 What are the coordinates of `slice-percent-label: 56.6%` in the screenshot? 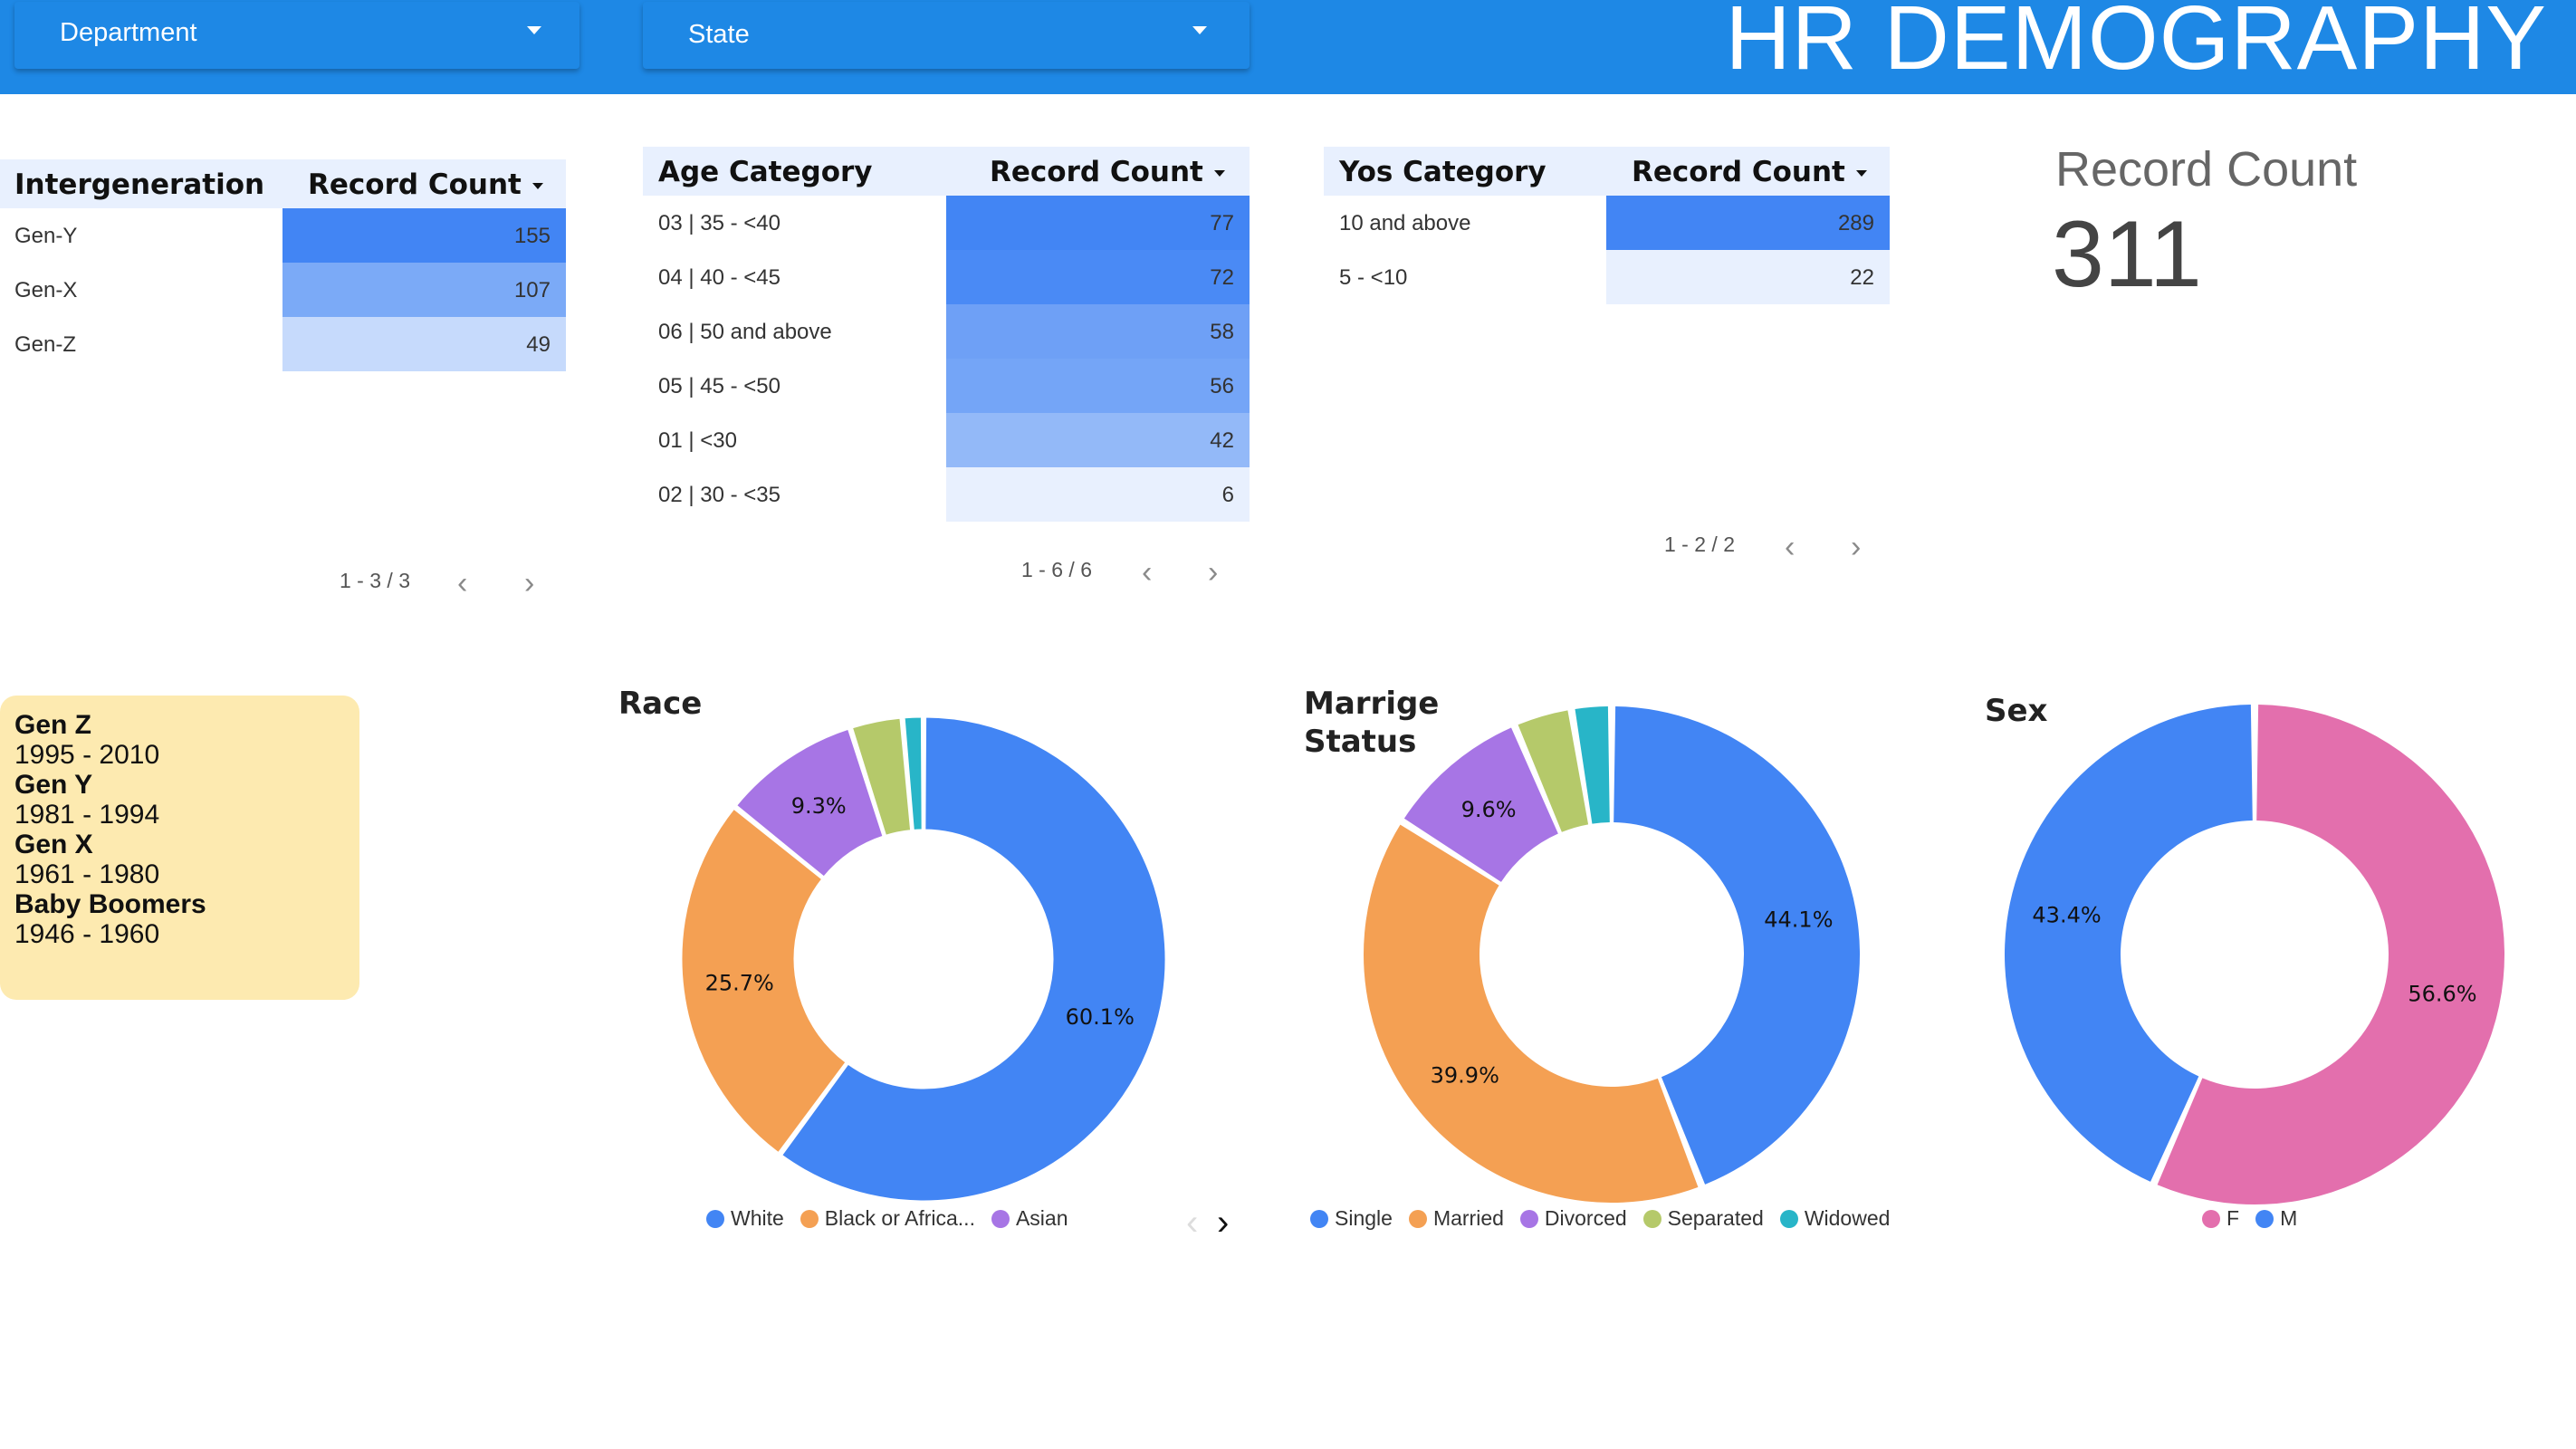 It's located at (2442, 994).